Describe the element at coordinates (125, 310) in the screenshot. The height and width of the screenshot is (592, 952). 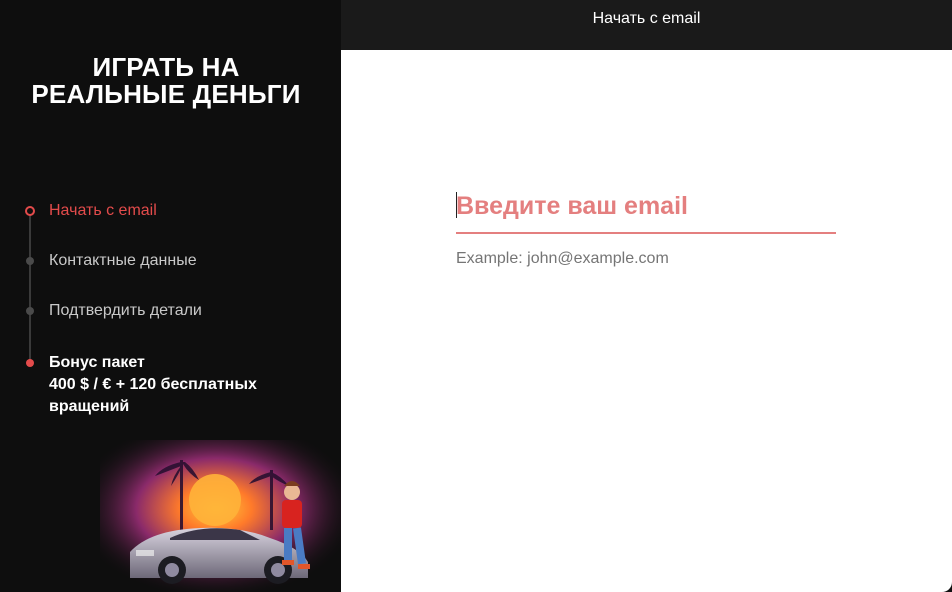
I see `step-label: Подтвердить детали` at that location.